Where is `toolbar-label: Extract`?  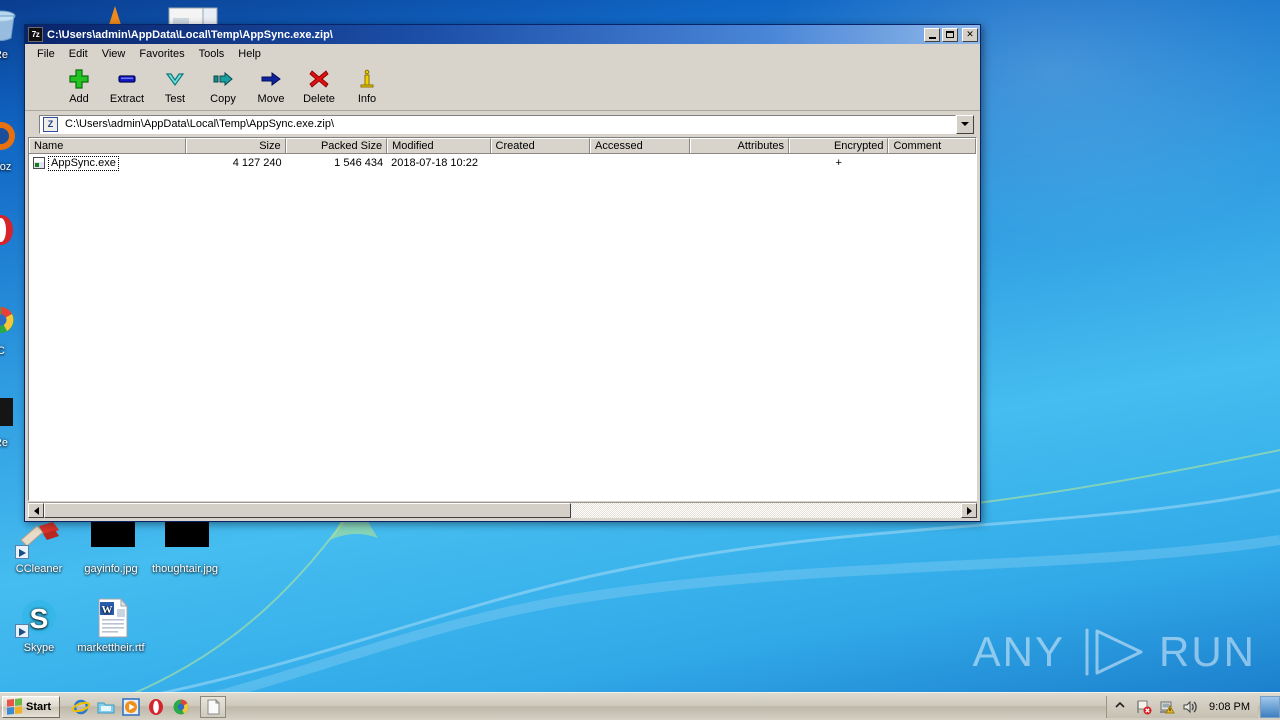 toolbar-label: Extract is located at coordinates (127, 99).